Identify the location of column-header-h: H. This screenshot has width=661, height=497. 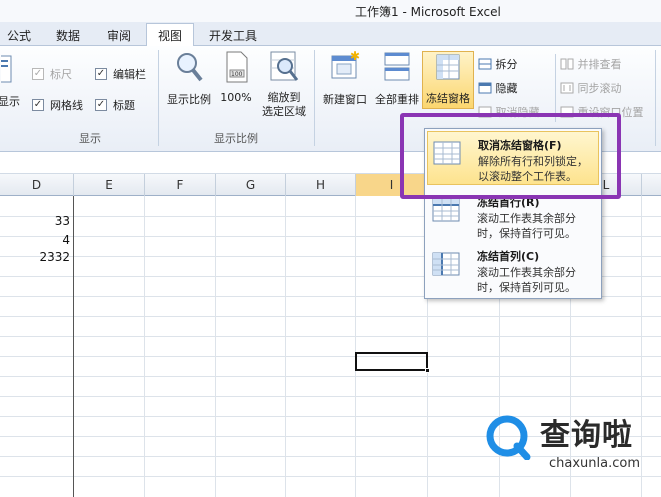
(321, 185).